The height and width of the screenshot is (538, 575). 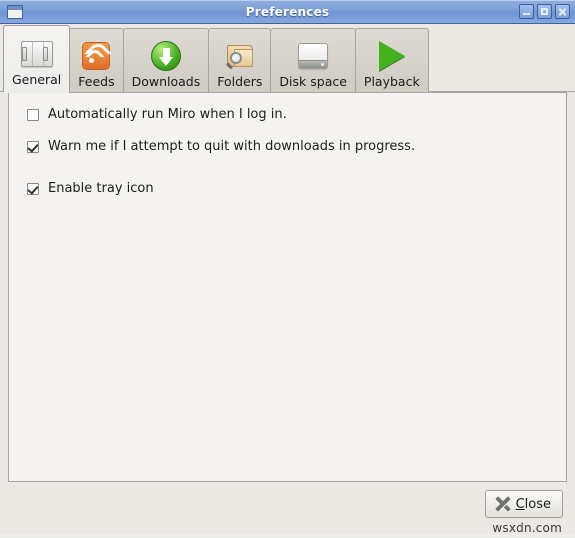 I want to click on checkbox-autorun-label: Automatically run Miro when I log in., so click(x=167, y=114).